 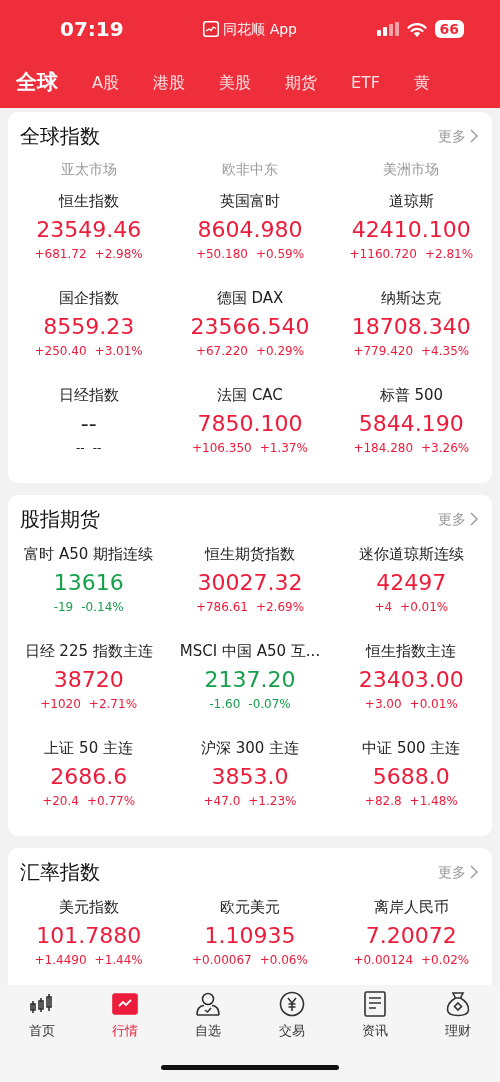 I want to click on quote-name: 沪深 300 主连, so click(x=250, y=748).